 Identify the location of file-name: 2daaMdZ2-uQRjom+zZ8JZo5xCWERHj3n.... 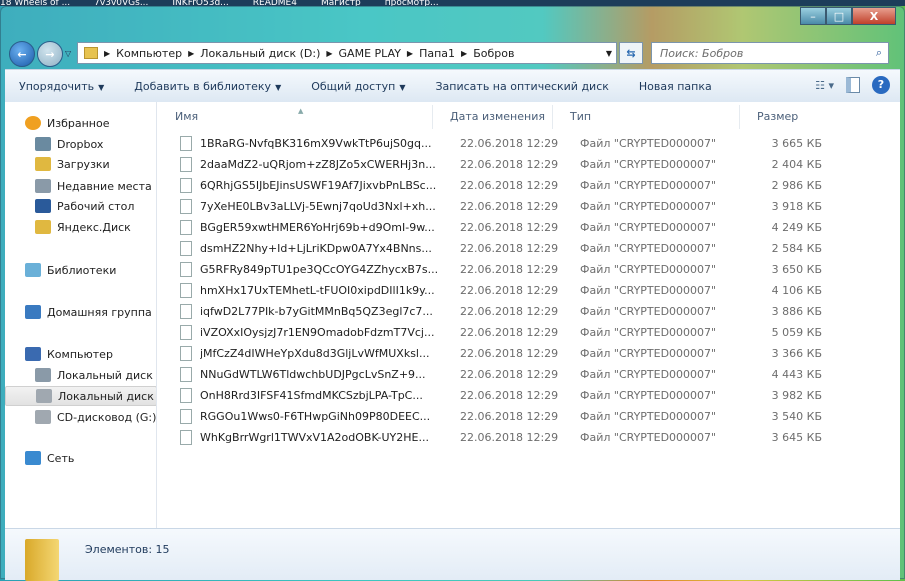
(318, 164).